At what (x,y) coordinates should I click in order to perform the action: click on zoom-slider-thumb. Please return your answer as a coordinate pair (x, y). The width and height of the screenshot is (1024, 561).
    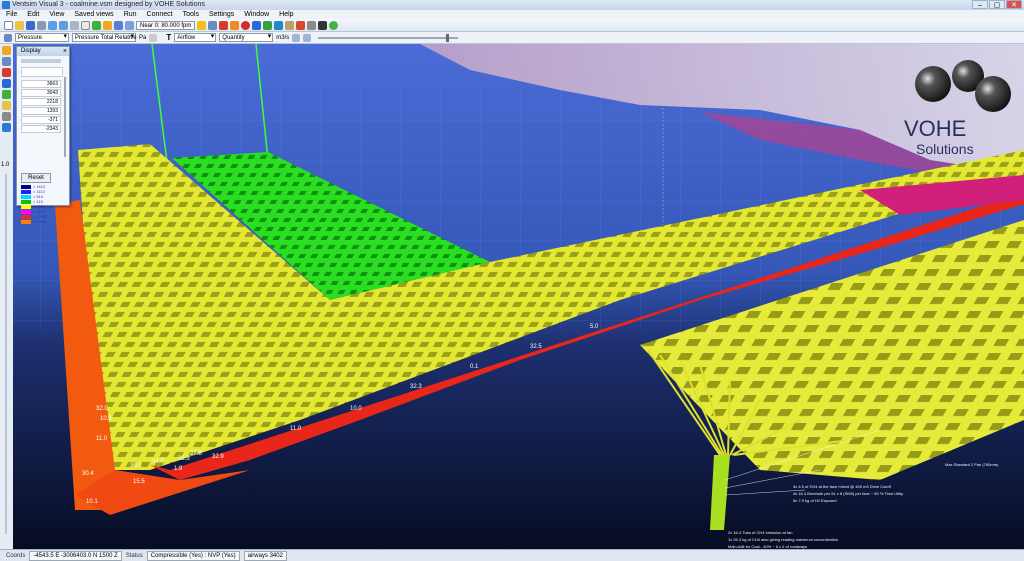
    Looking at the image, I should click on (448, 37).